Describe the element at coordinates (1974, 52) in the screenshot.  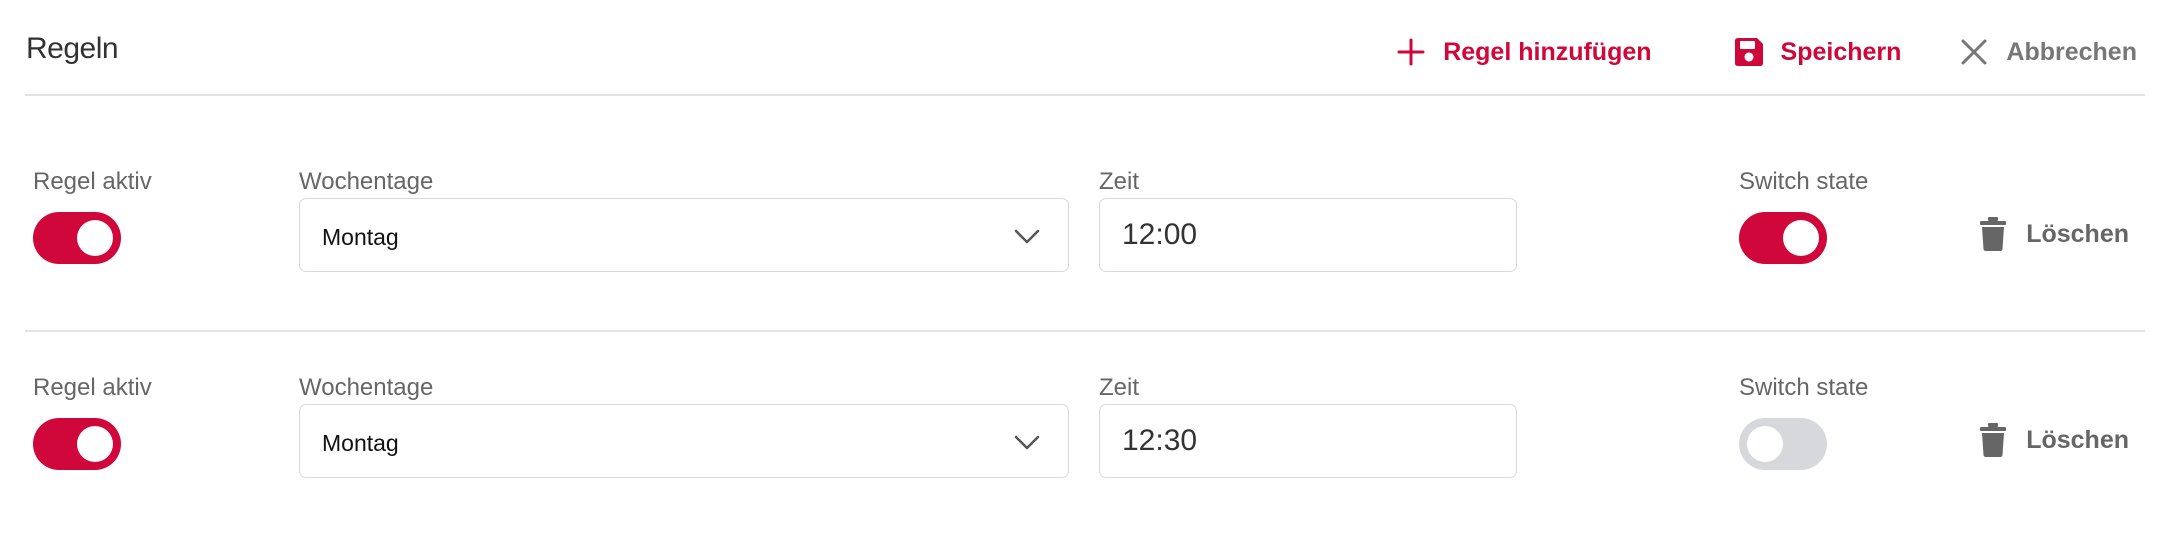
I see `close-icon` at that location.